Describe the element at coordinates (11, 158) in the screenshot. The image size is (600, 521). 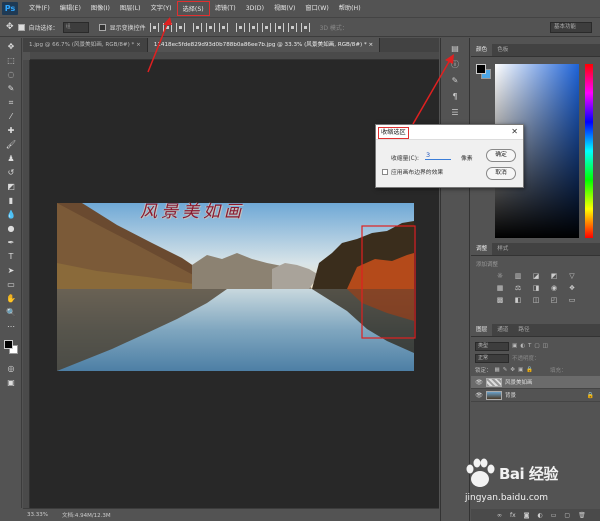
I see `clone-stamp-tool-icon: ♟` at that location.